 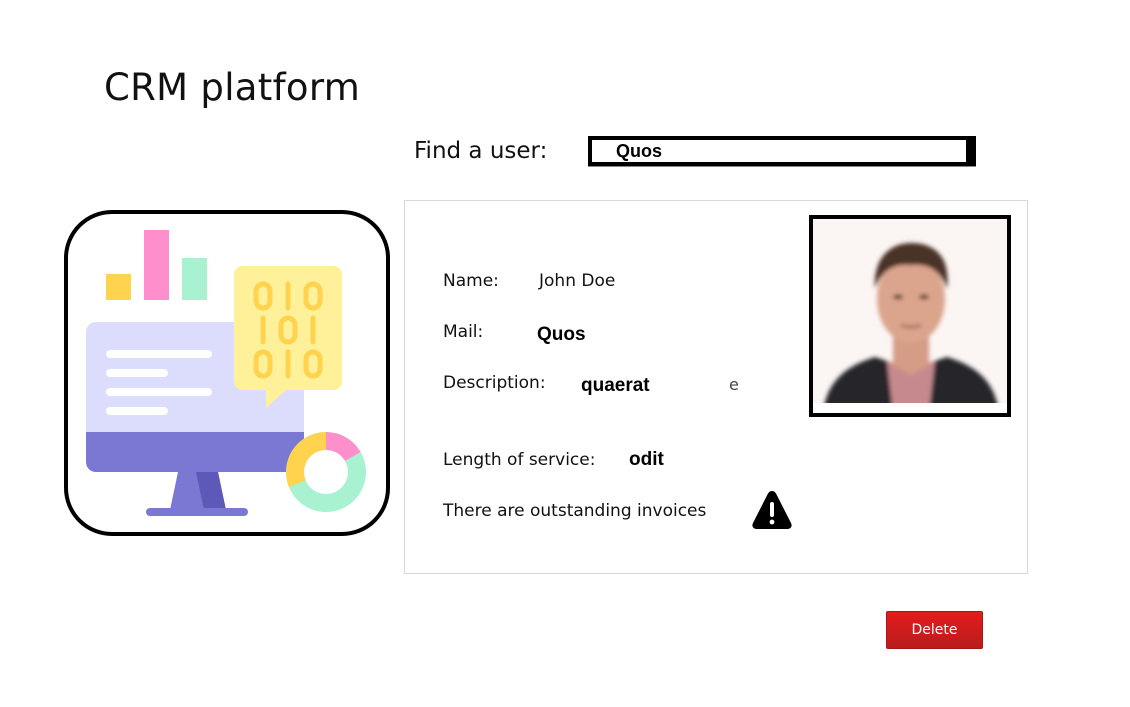 What do you see at coordinates (782, 151) in the screenshot?
I see `search-input` at bounding box center [782, 151].